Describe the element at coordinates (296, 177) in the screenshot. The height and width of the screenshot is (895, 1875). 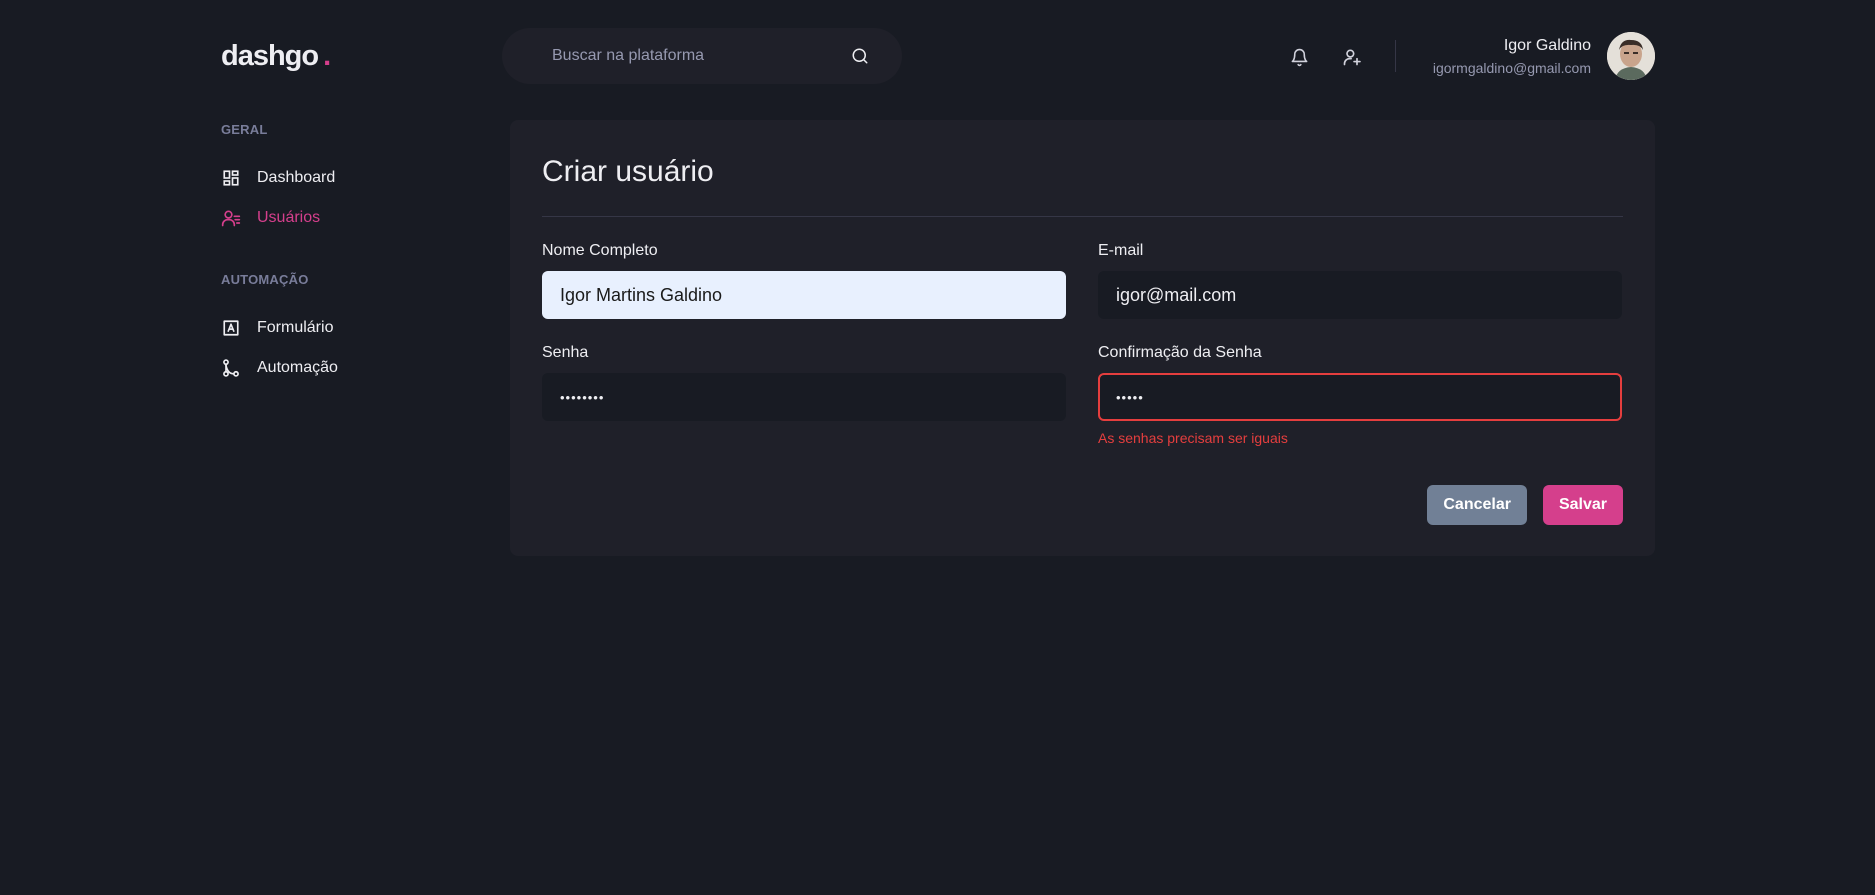
I see `sidebar-item-label: Dashboard` at that location.